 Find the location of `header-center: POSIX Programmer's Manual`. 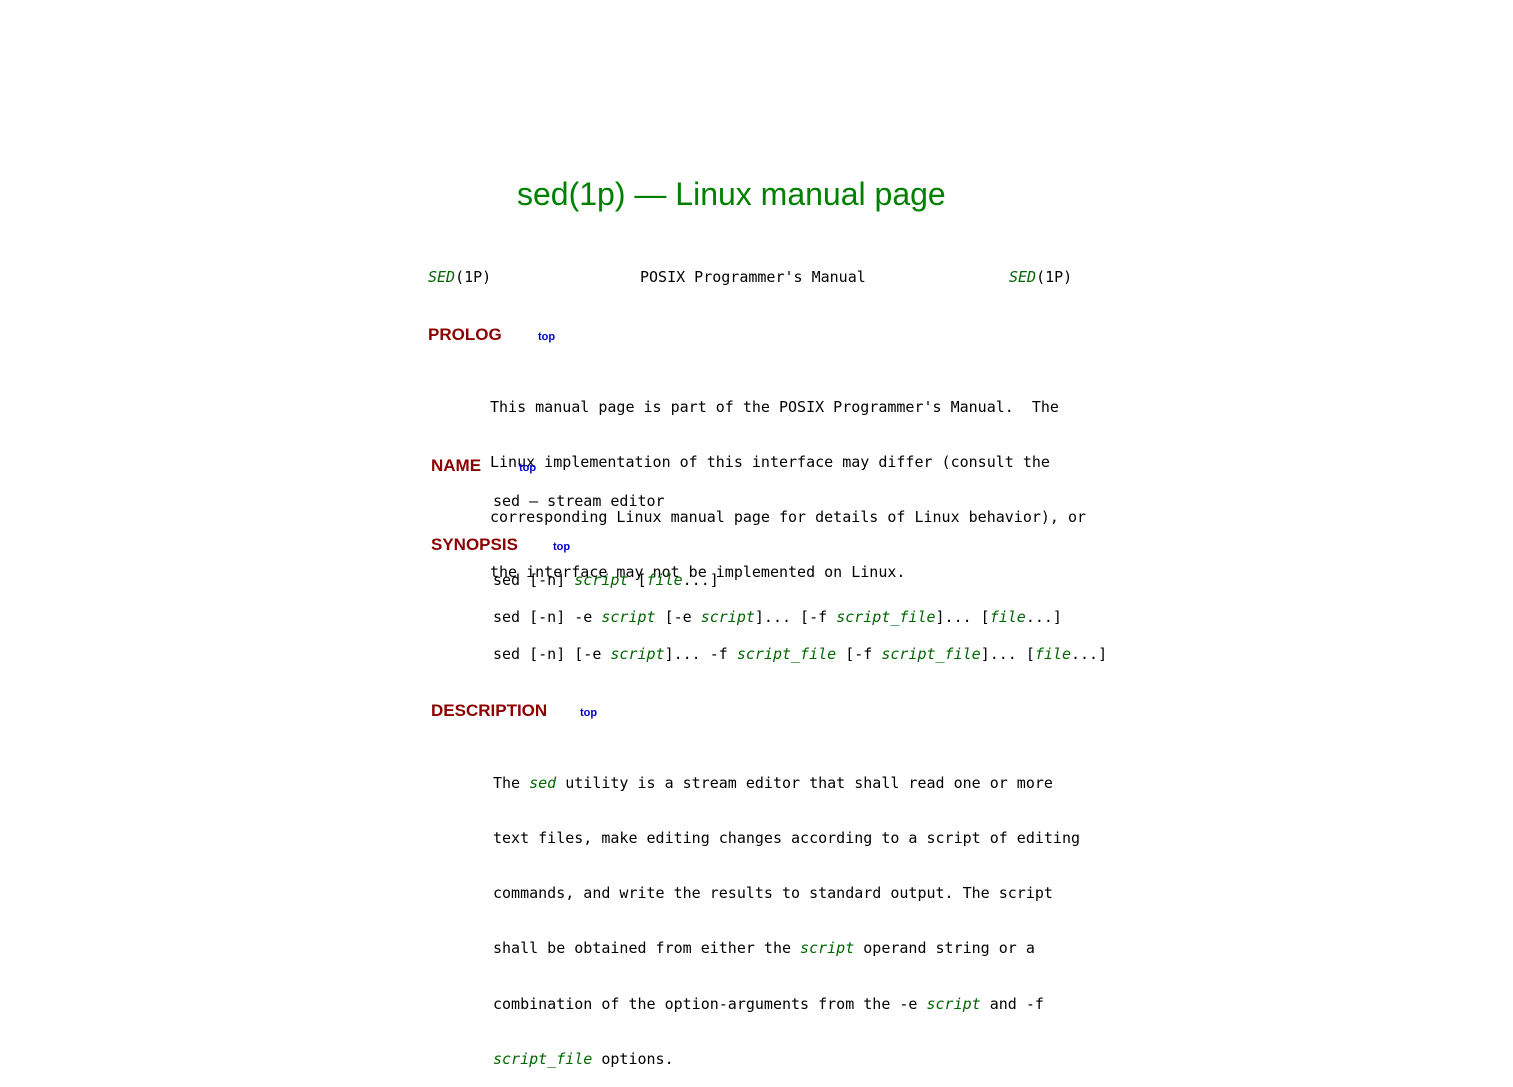

header-center: POSIX Programmer's Manual is located at coordinates (753, 277).